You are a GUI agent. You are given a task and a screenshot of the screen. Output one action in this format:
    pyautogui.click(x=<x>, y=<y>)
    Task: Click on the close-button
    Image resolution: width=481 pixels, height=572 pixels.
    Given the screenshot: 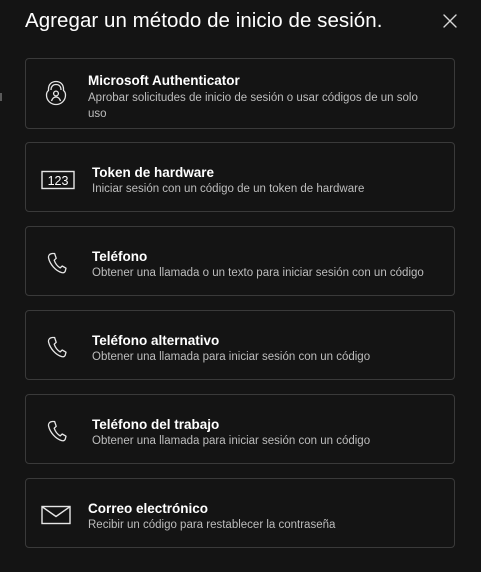 What is the action you would take?
    pyautogui.click(x=450, y=21)
    